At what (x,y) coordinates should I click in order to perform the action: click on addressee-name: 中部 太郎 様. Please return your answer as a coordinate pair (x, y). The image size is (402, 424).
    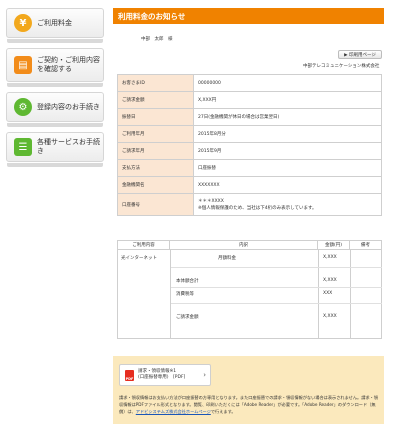
    Looking at the image, I should click on (157, 39).